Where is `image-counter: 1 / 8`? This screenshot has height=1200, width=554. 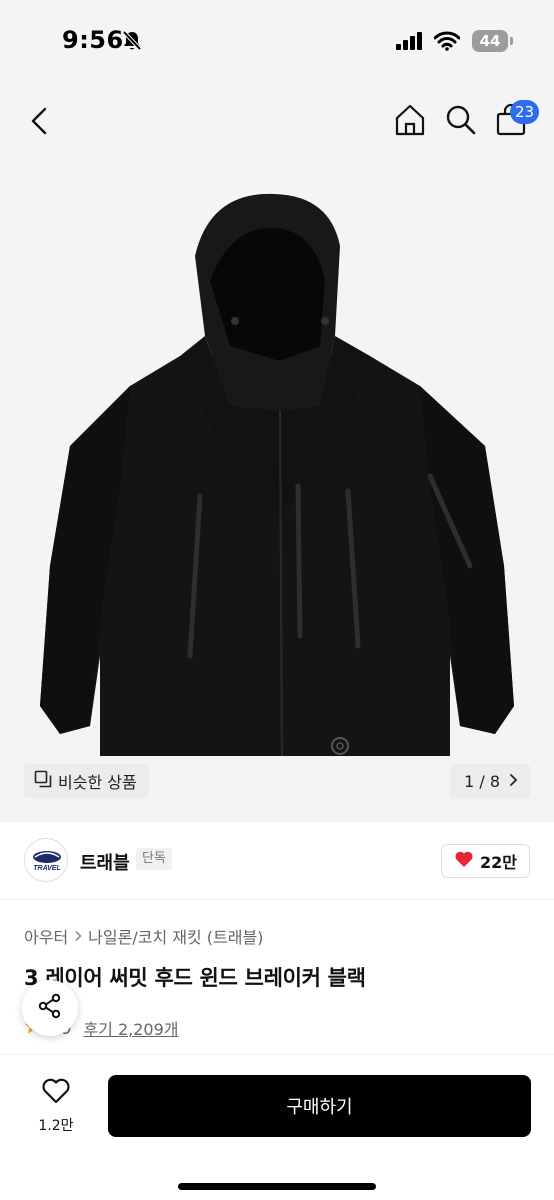 image-counter: 1 / 8 is located at coordinates (490, 781).